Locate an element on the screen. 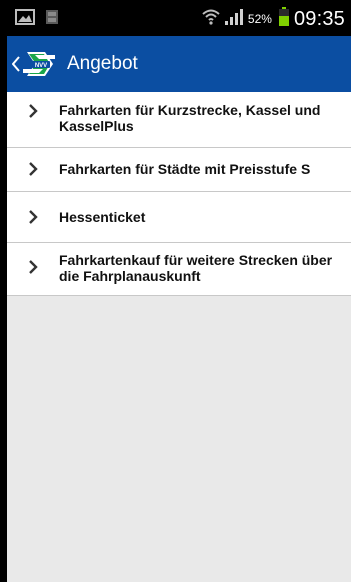  image-icon is located at coordinates (25, 19).